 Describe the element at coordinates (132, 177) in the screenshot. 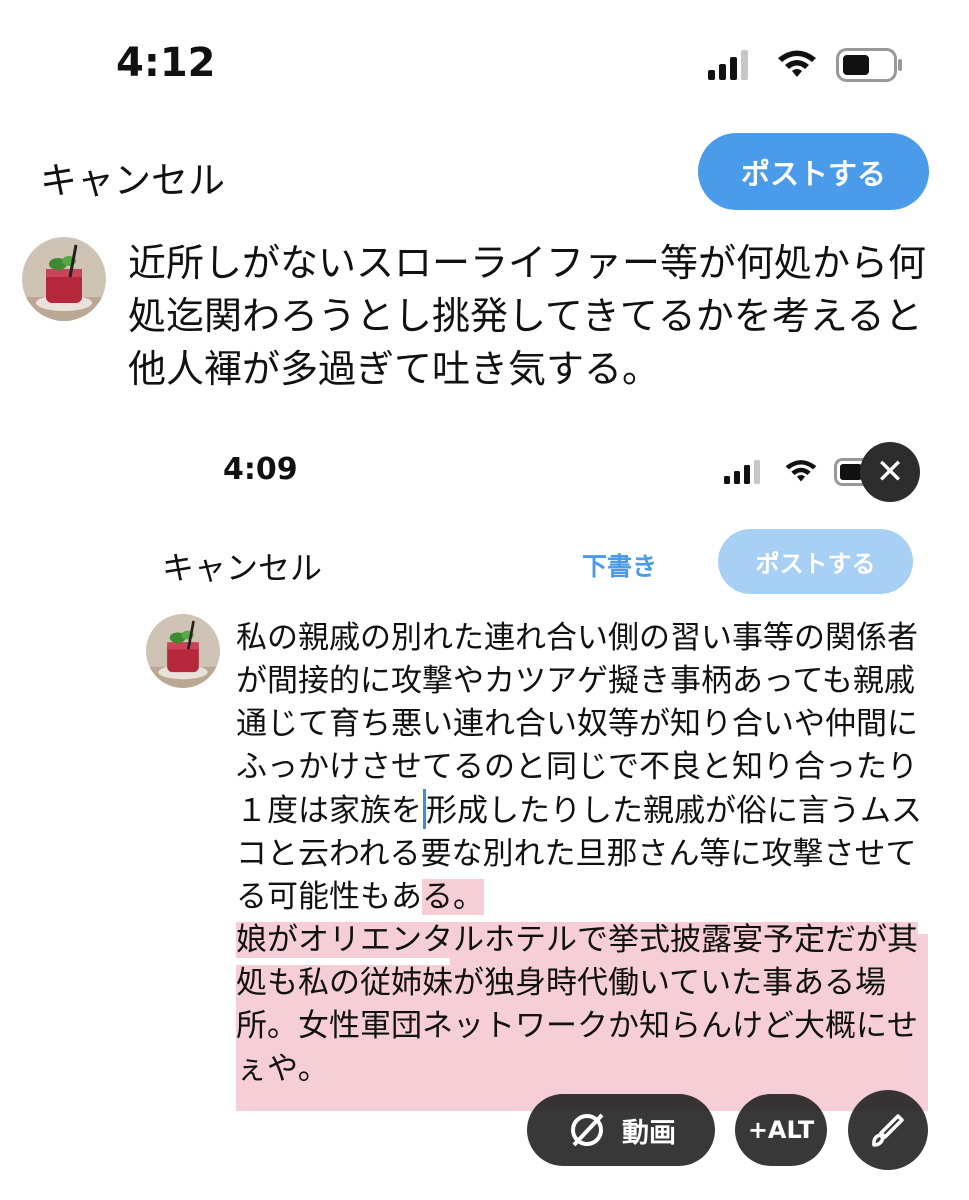

I see `cancel-button: キャンセル` at that location.